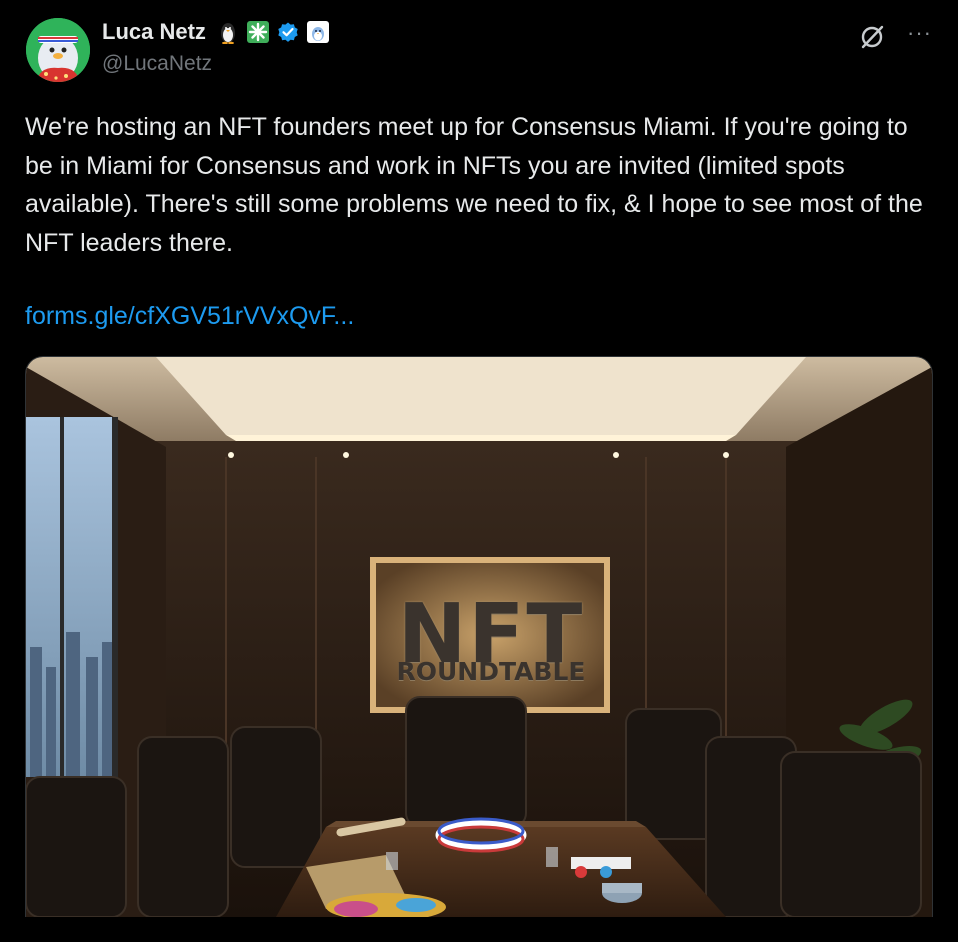 This screenshot has height=942, width=958. I want to click on author-display-name: Luca Netz, so click(154, 32).